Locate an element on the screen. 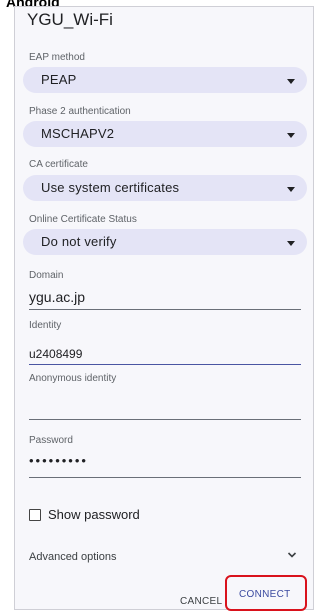 The height and width of the screenshot is (613, 322). ocsp-label: Online Certificate Status is located at coordinates (83, 219).